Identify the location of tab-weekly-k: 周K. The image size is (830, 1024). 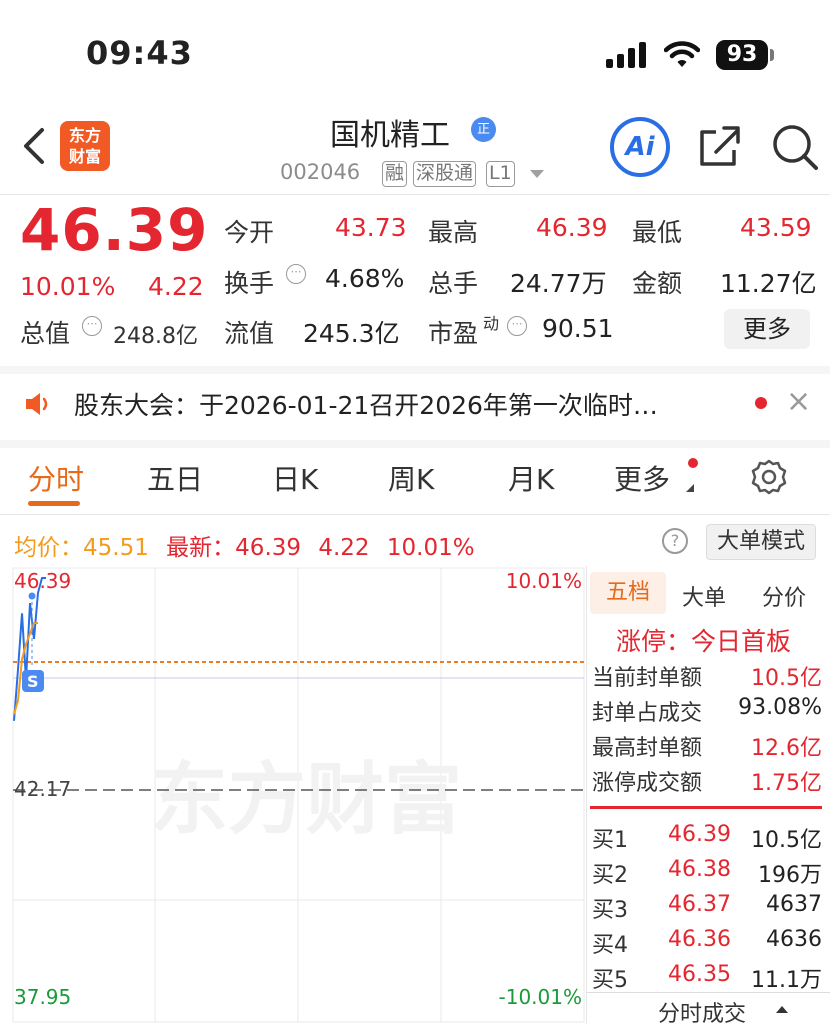
(411, 478).